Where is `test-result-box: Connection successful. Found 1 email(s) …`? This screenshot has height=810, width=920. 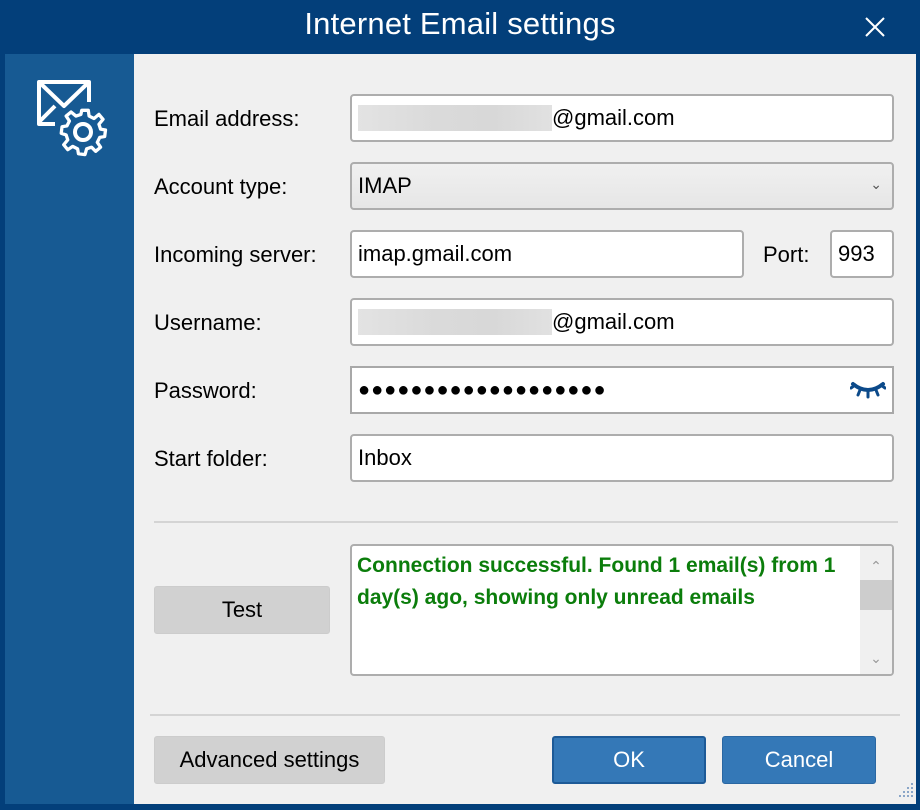 test-result-box: Connection successful. Found 1 email(s) … is located at coordinates (622, 610).